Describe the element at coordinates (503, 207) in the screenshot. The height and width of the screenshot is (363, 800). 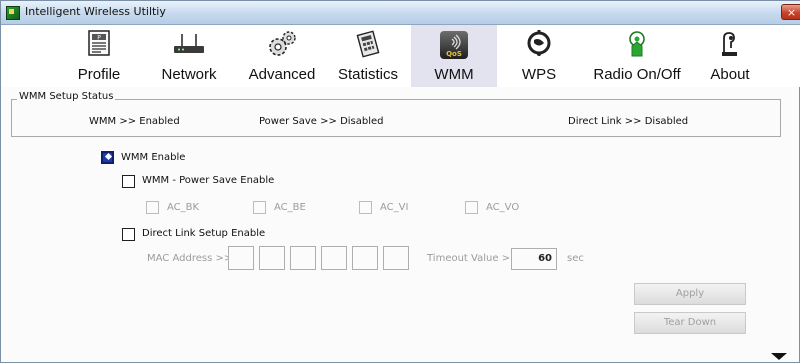
I see `ac-vo-label: AC_VO` at that location.